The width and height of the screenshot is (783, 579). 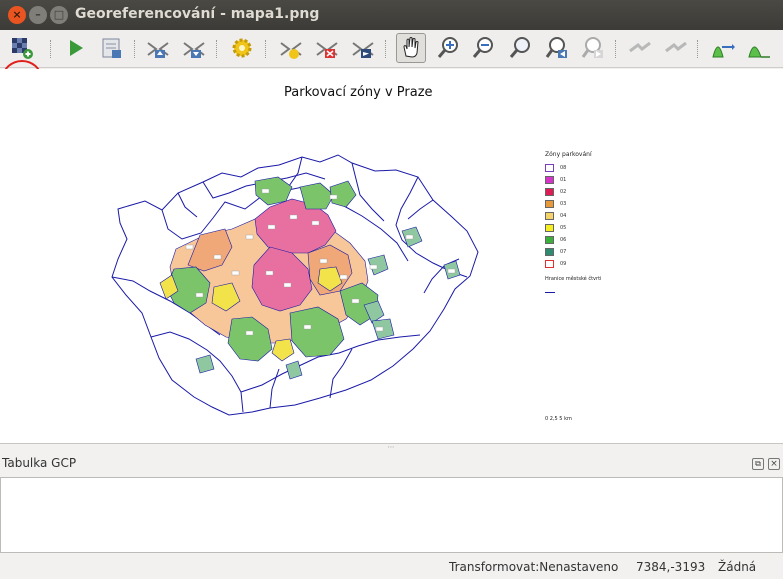 I want to click on start-georeferencing-button, so click(x=75, y=48).